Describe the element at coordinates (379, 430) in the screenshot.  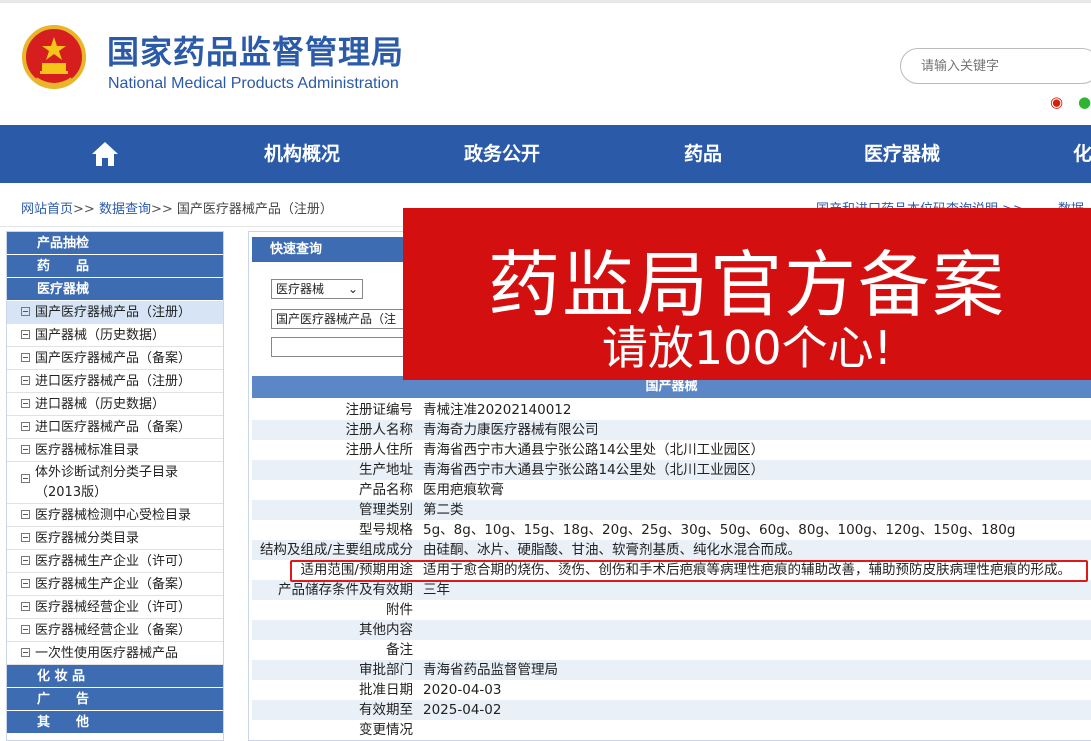
I see `field-label: 注册人名称` at that location.